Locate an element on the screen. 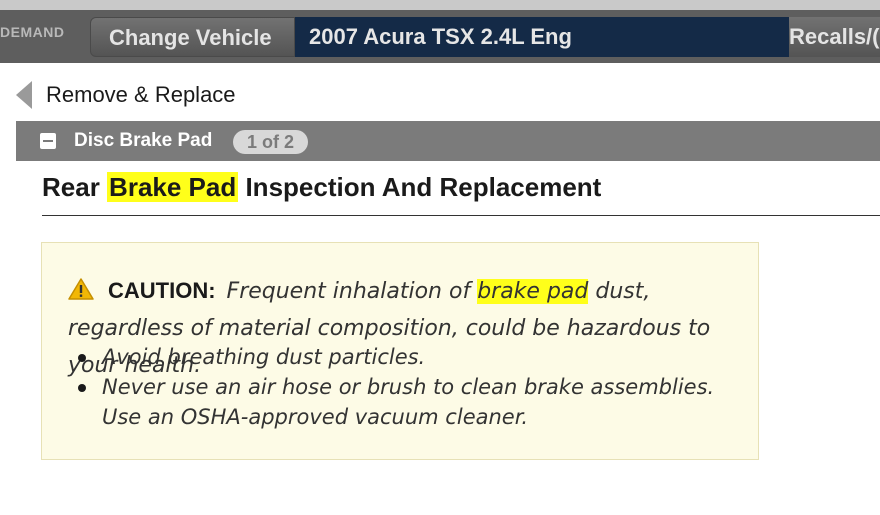 The image size is (880, 515). back-link-label: Remove & Replace is located at coordinates (141, 94).